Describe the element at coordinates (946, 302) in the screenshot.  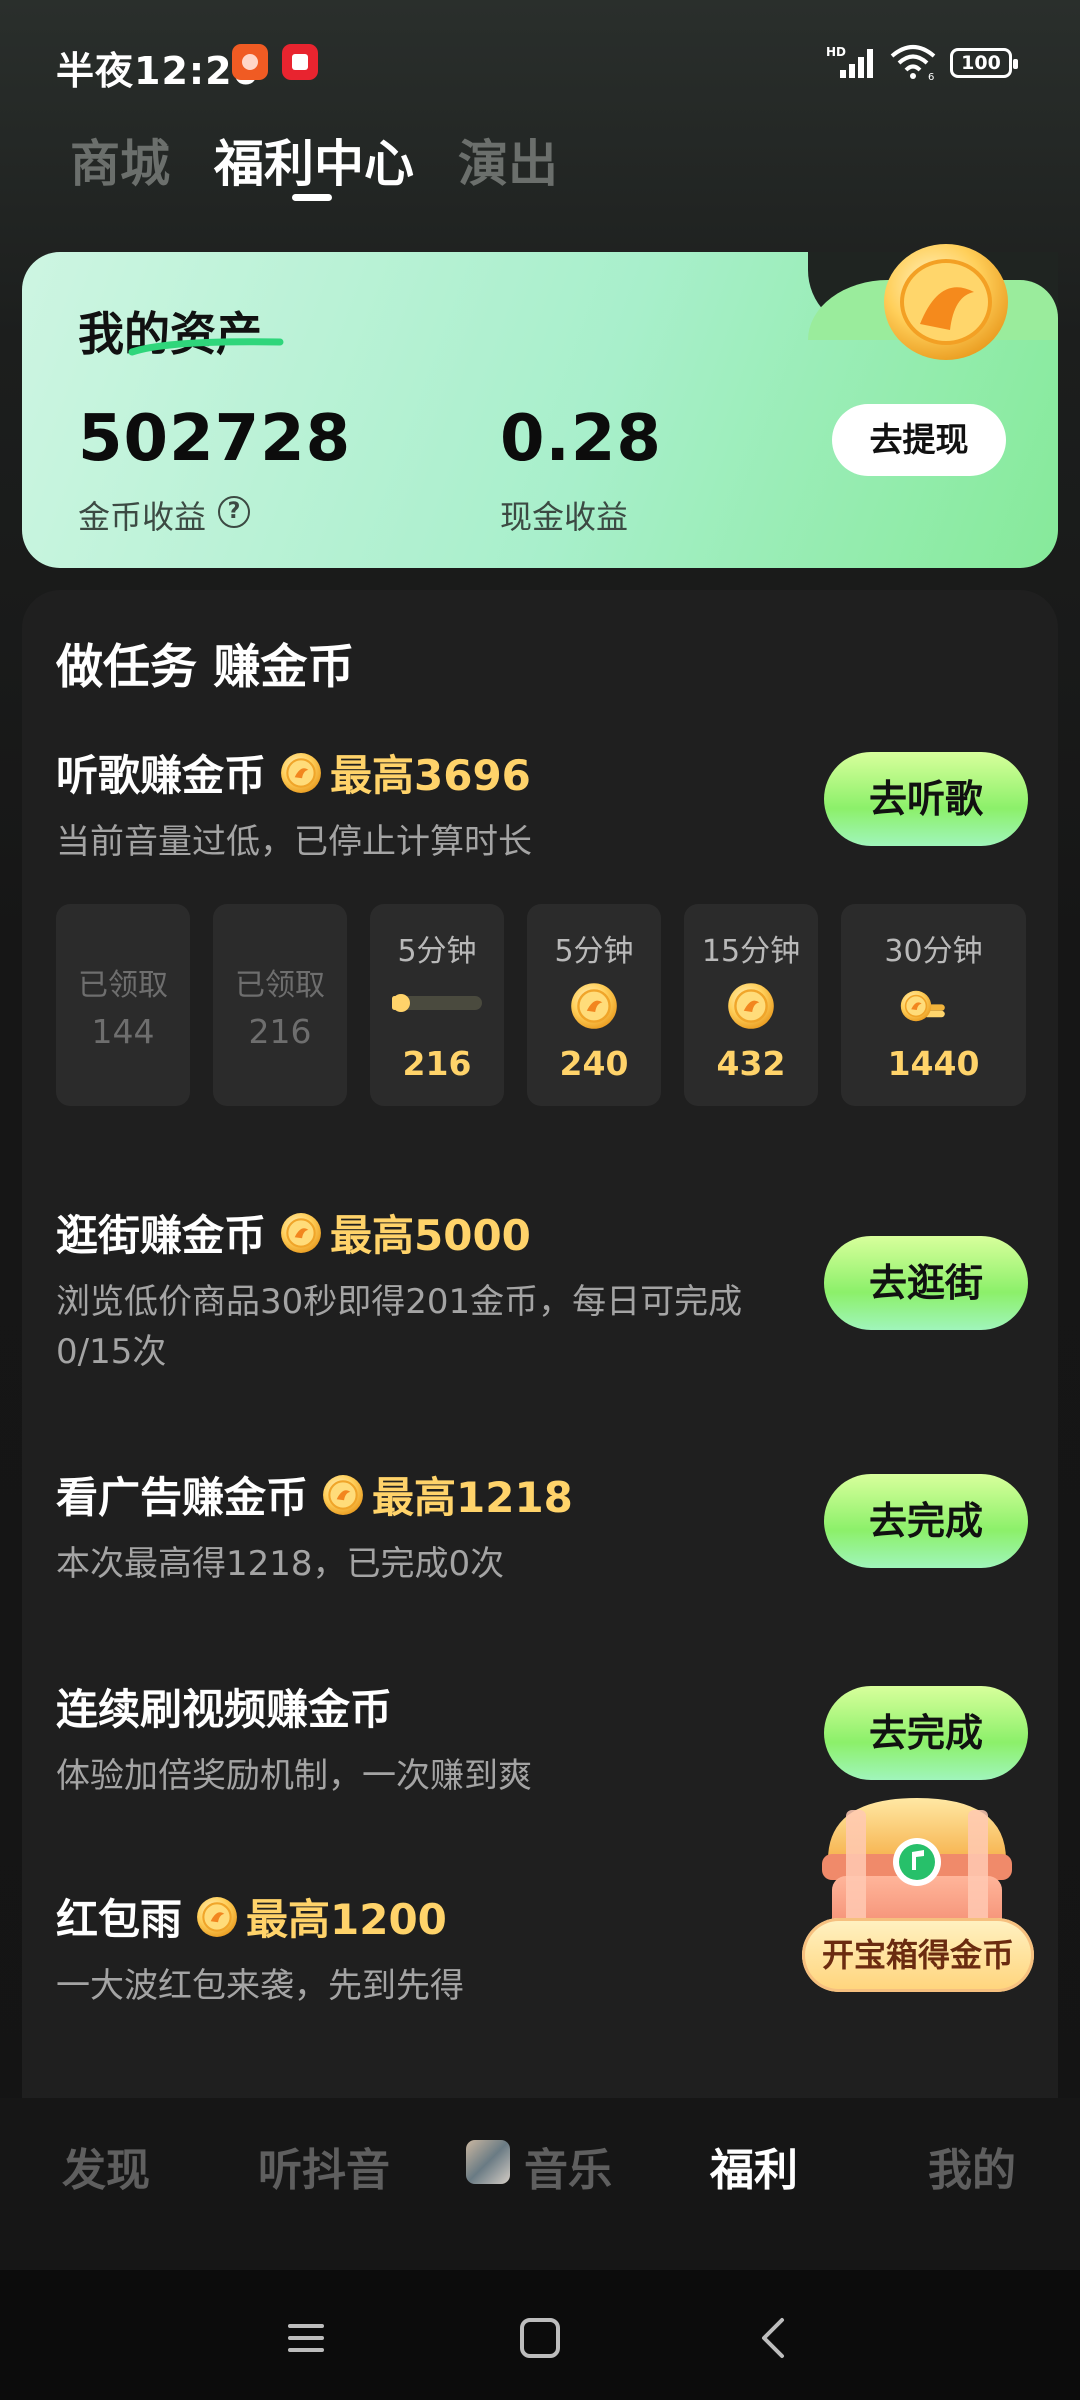
I see `gold-coin-icon` at that location.